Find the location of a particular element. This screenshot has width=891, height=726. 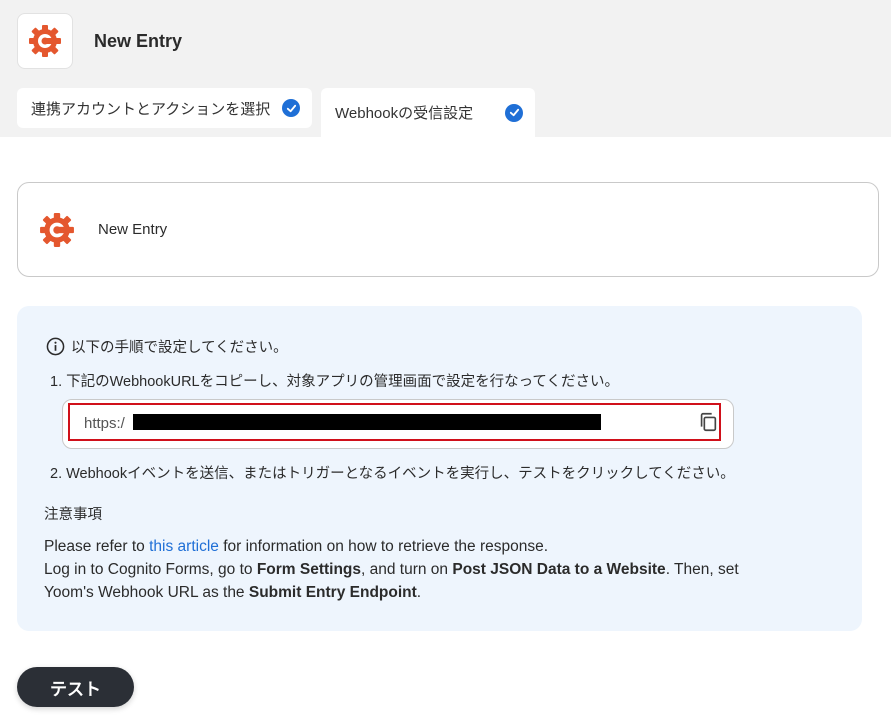

copy-icon is located at coordinates (708, 424).